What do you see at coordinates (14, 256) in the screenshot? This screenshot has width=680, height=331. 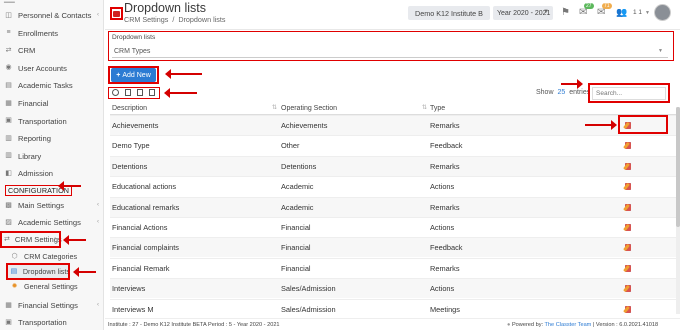 I see `tag-icon: ⬡` at bounding box center [14, 256].